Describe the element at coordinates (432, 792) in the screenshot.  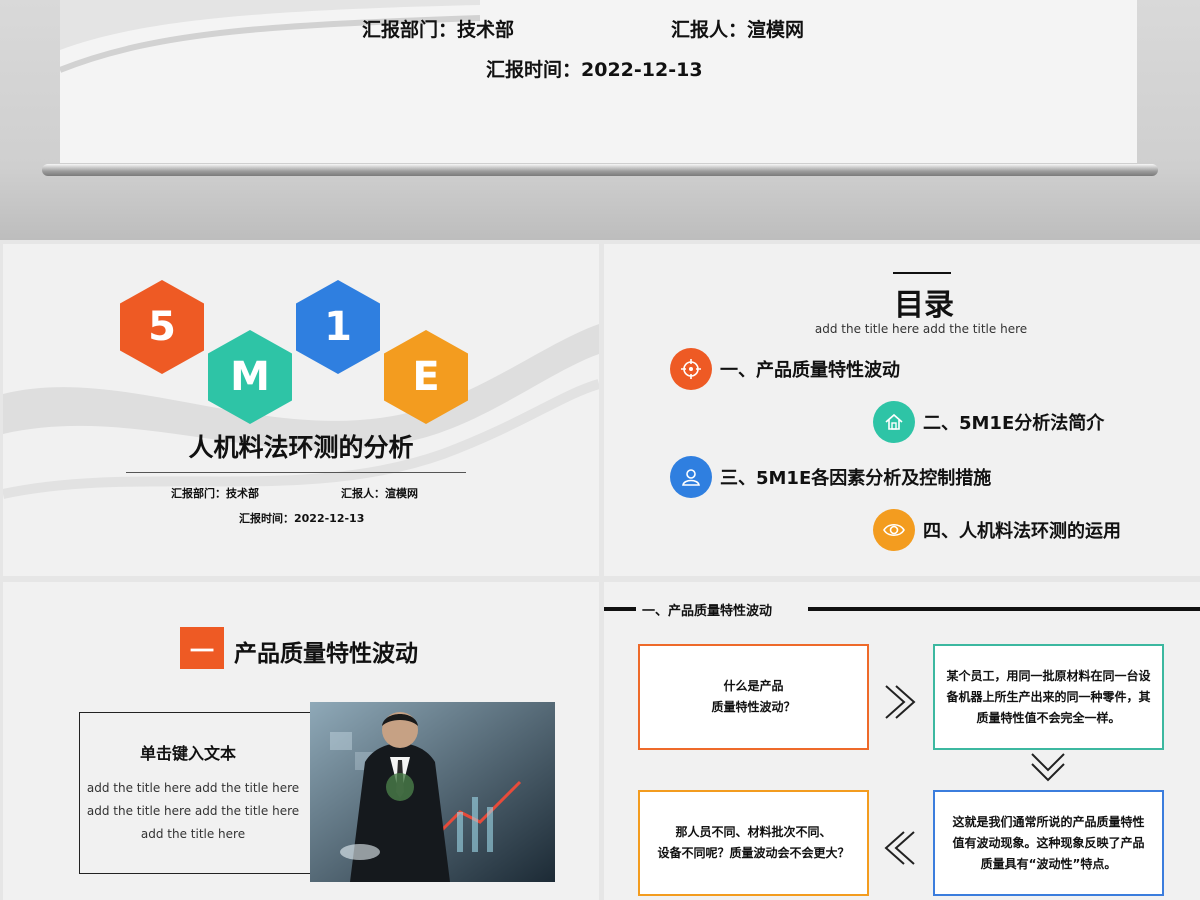
I see `businessman-photo` at that location.